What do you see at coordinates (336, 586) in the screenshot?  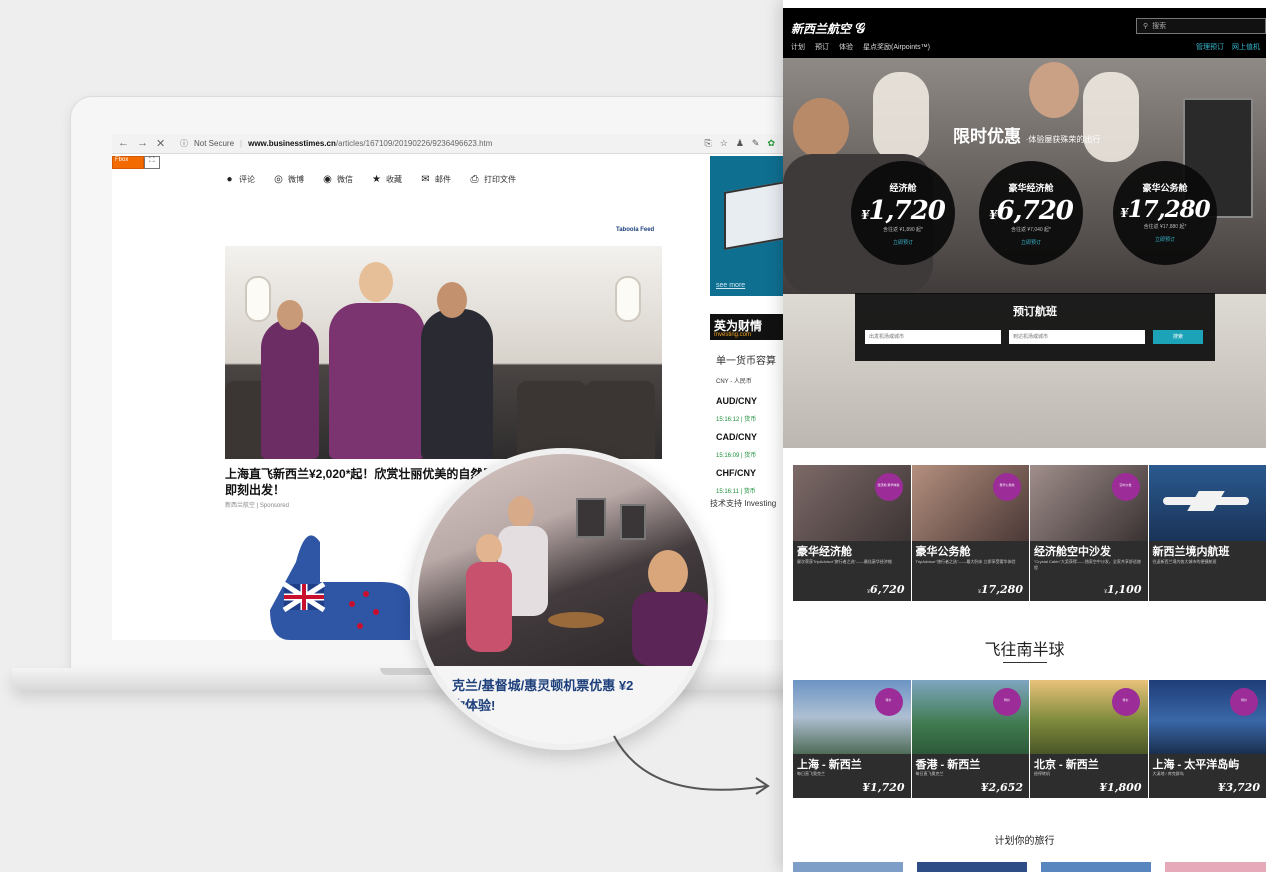 I see `nz-flag-thumb-image` at bounding box center [336, 586].